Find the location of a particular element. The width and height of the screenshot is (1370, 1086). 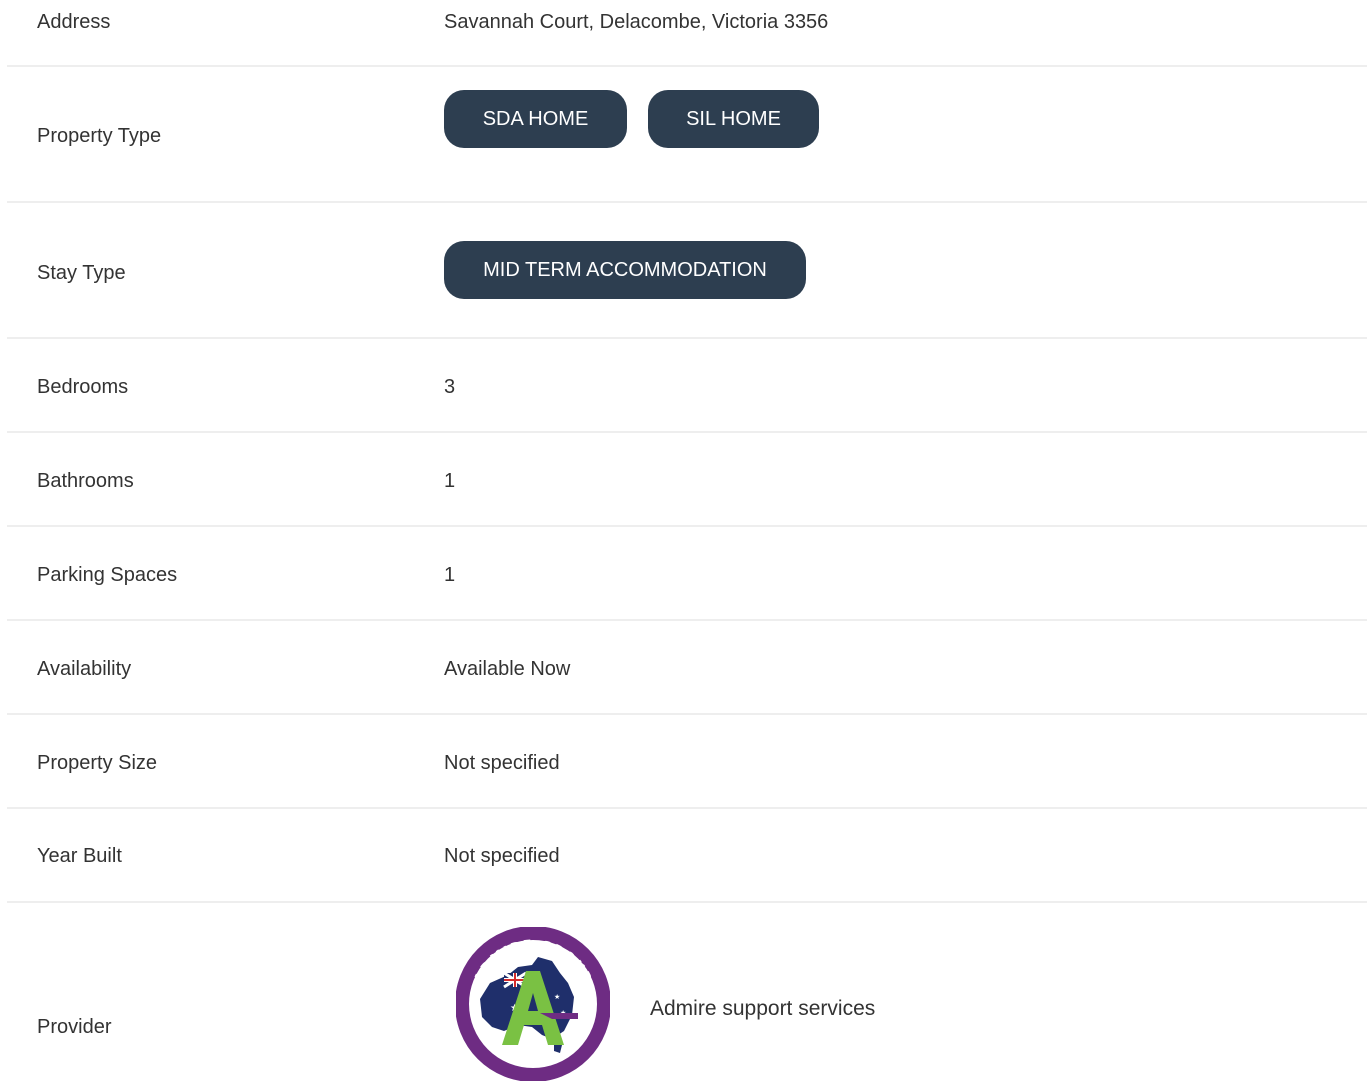

tag-sda-home: SDA HOME is located at coordinates (535, 119).